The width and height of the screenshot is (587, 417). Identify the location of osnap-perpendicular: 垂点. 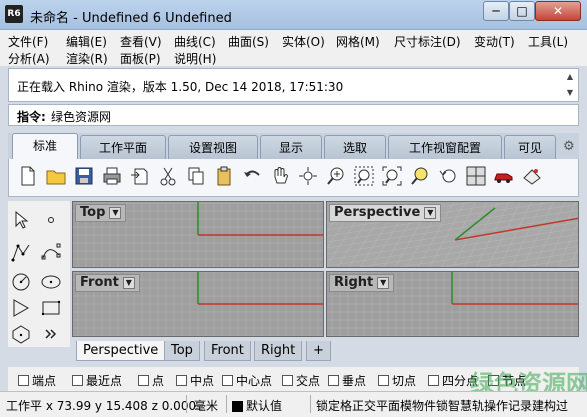
(347, 380).